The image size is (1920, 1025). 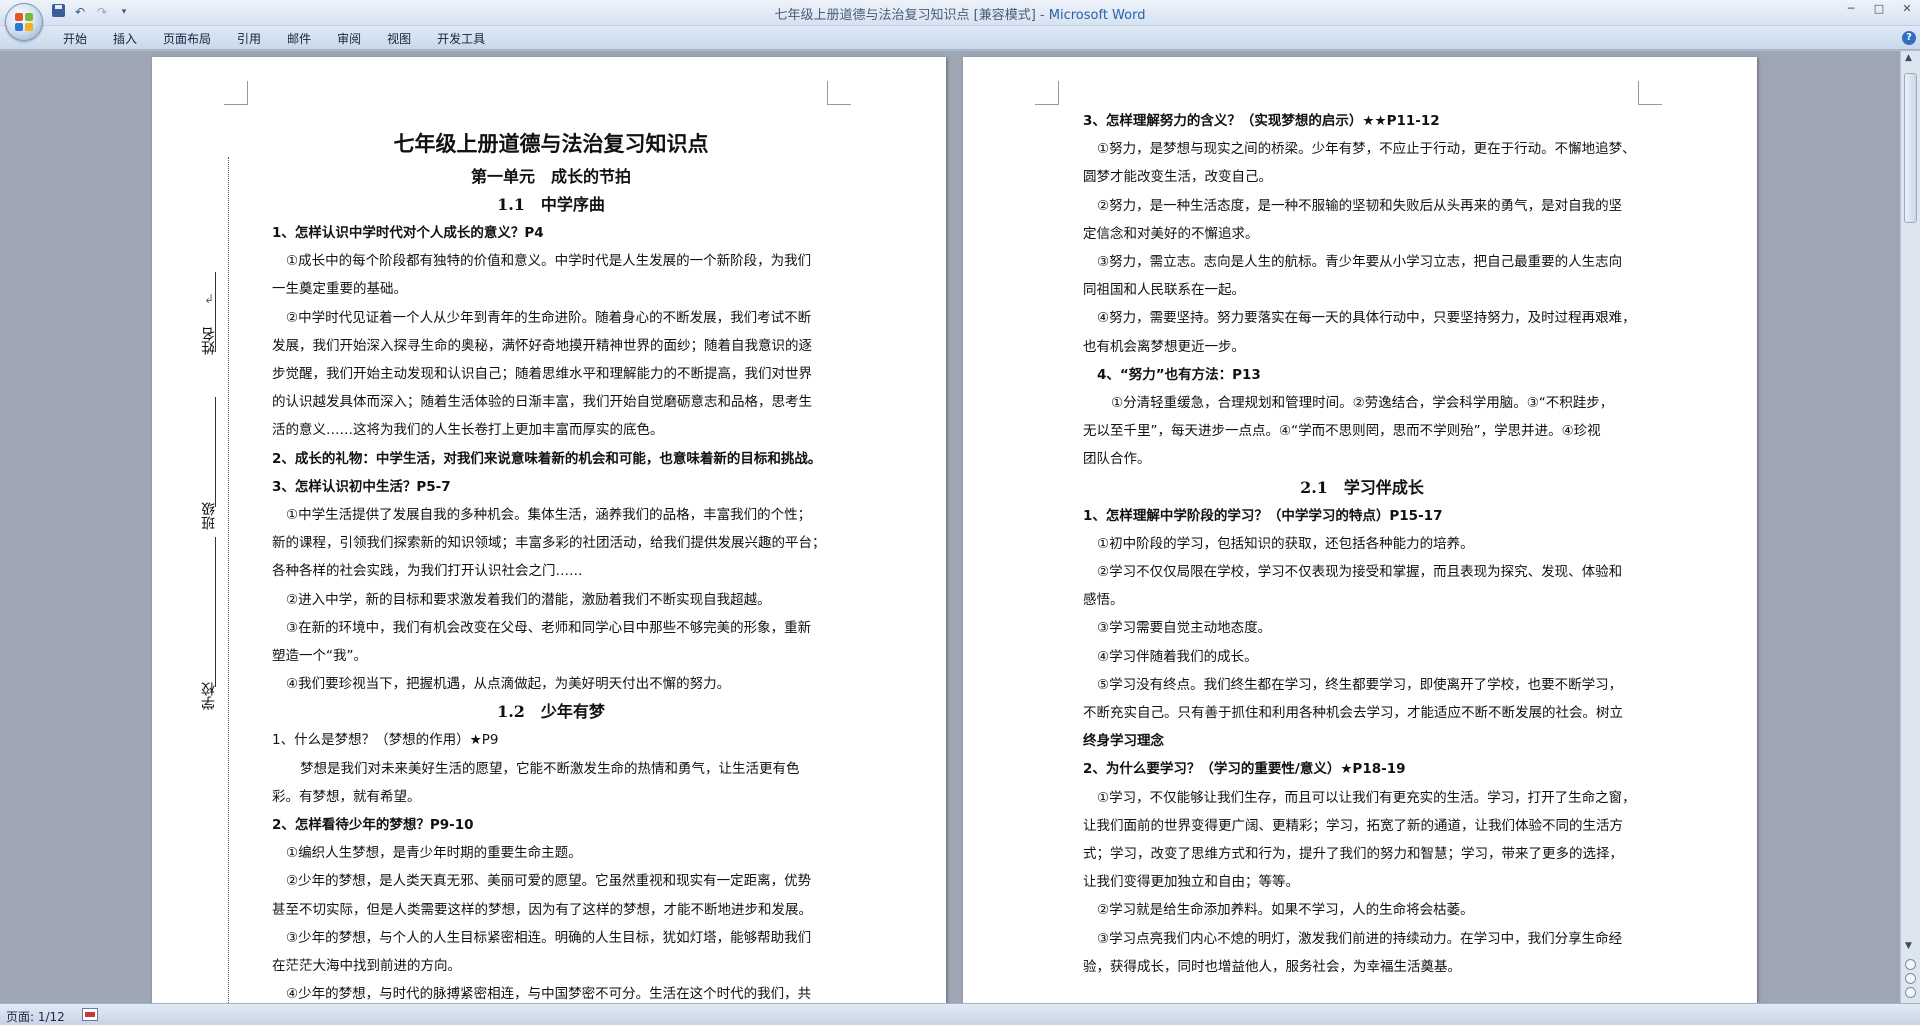 I want to click on body-line: ③学习需要自觉主动地态度。, so click(x=1184, y=628).